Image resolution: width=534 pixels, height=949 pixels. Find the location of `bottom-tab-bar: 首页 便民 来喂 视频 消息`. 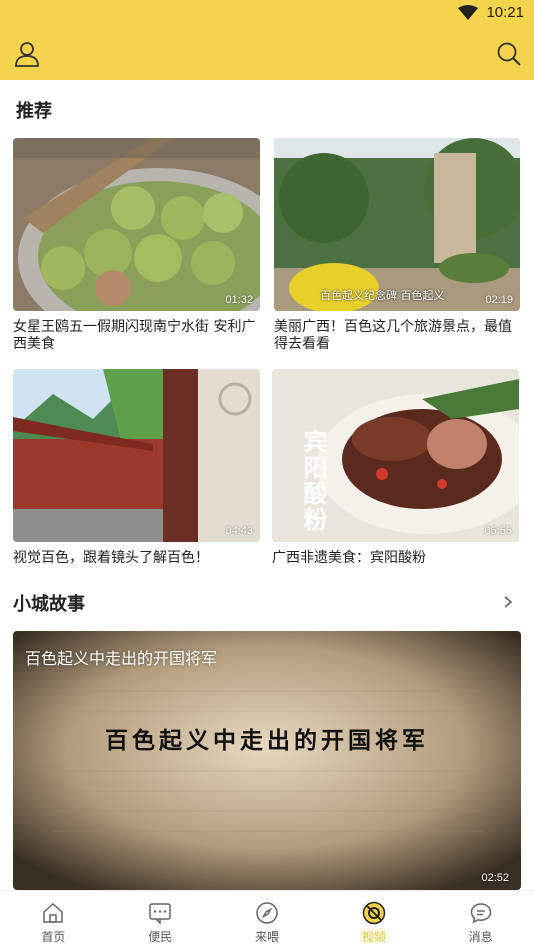

bottom-tab-bar: 首页 便民 来喂 视频 消息 is located at coordinates (267, 919).